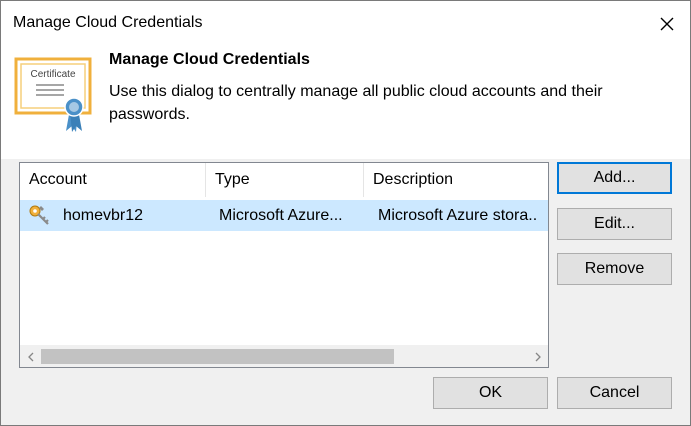 The width and height of the screenshot is (691, 426). What do you see at coordinates (52, 74) in the screenshot?
I see `certificate-icon-label: Certificate` at bounding box center [52, 74].